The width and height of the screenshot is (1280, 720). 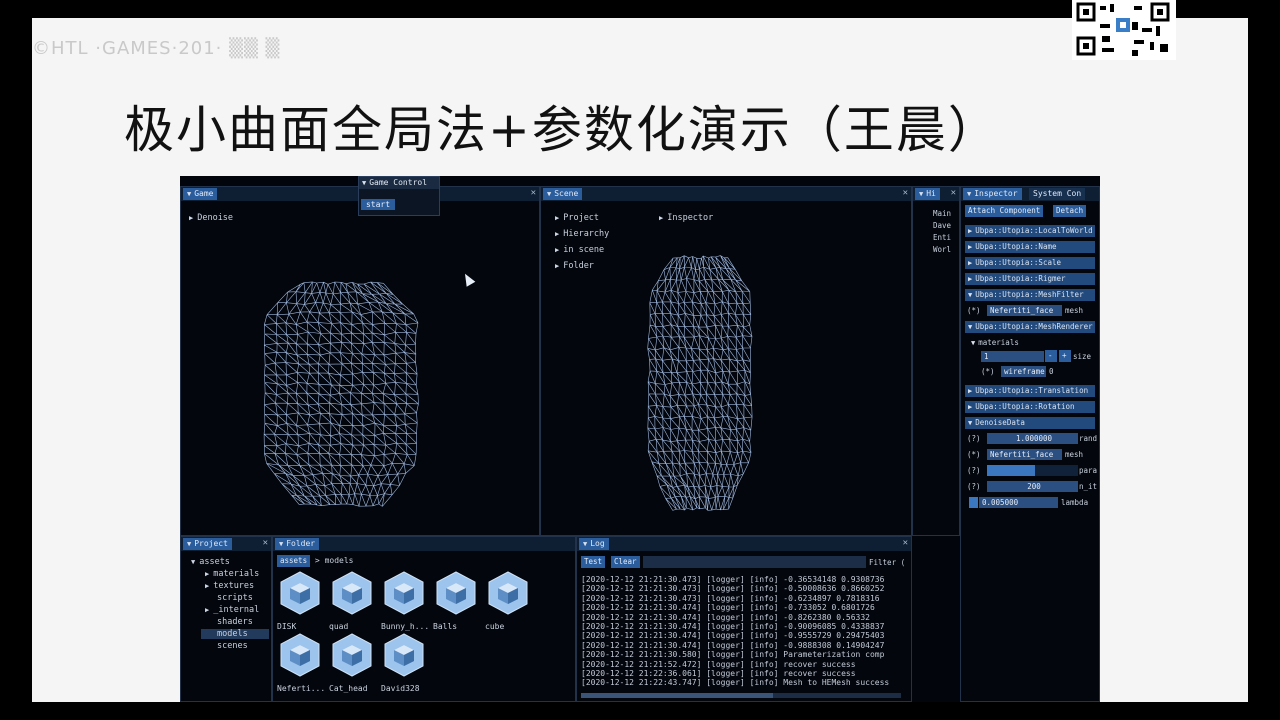 What do you see at coordinates (1030, 279) in the screenshot?
I see `component-rigmer: ▶ Ubpa::Utopia::Rigmer` at bounding box center [1030, 279].